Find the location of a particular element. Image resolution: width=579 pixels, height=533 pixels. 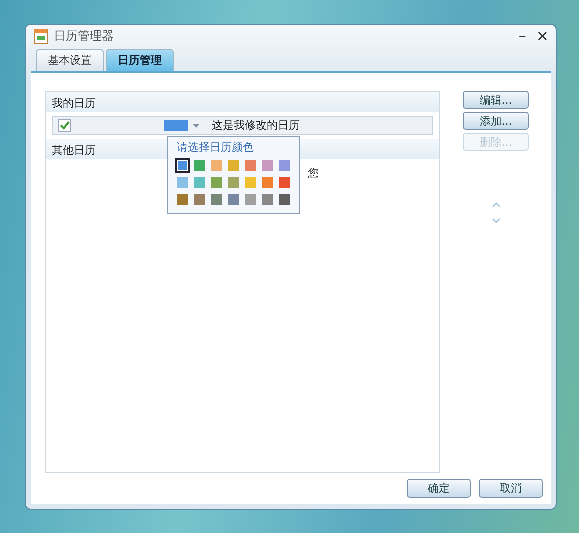

calendar-row: 这是我修改的日历 is located at coordinates (242, 125).